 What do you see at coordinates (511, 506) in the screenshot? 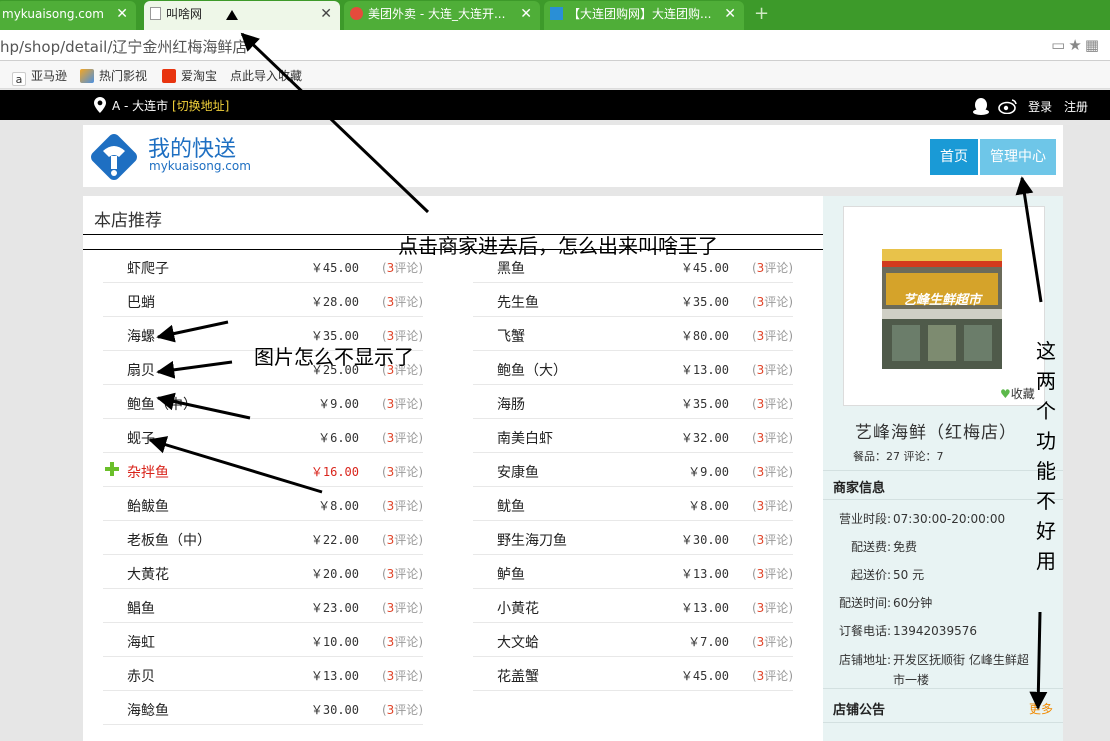
I see `menu-item-name: 鱿鱼` at bounding box center [511, 506].